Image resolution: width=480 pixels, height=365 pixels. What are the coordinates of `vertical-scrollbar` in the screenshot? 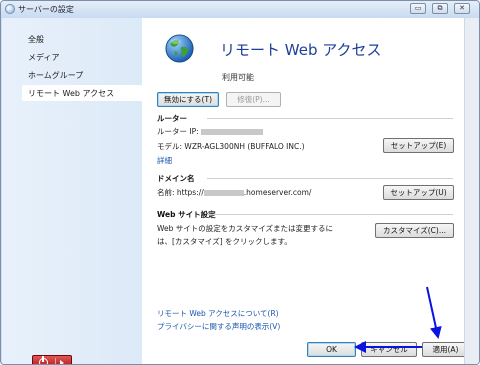 It's located at (471, 191).